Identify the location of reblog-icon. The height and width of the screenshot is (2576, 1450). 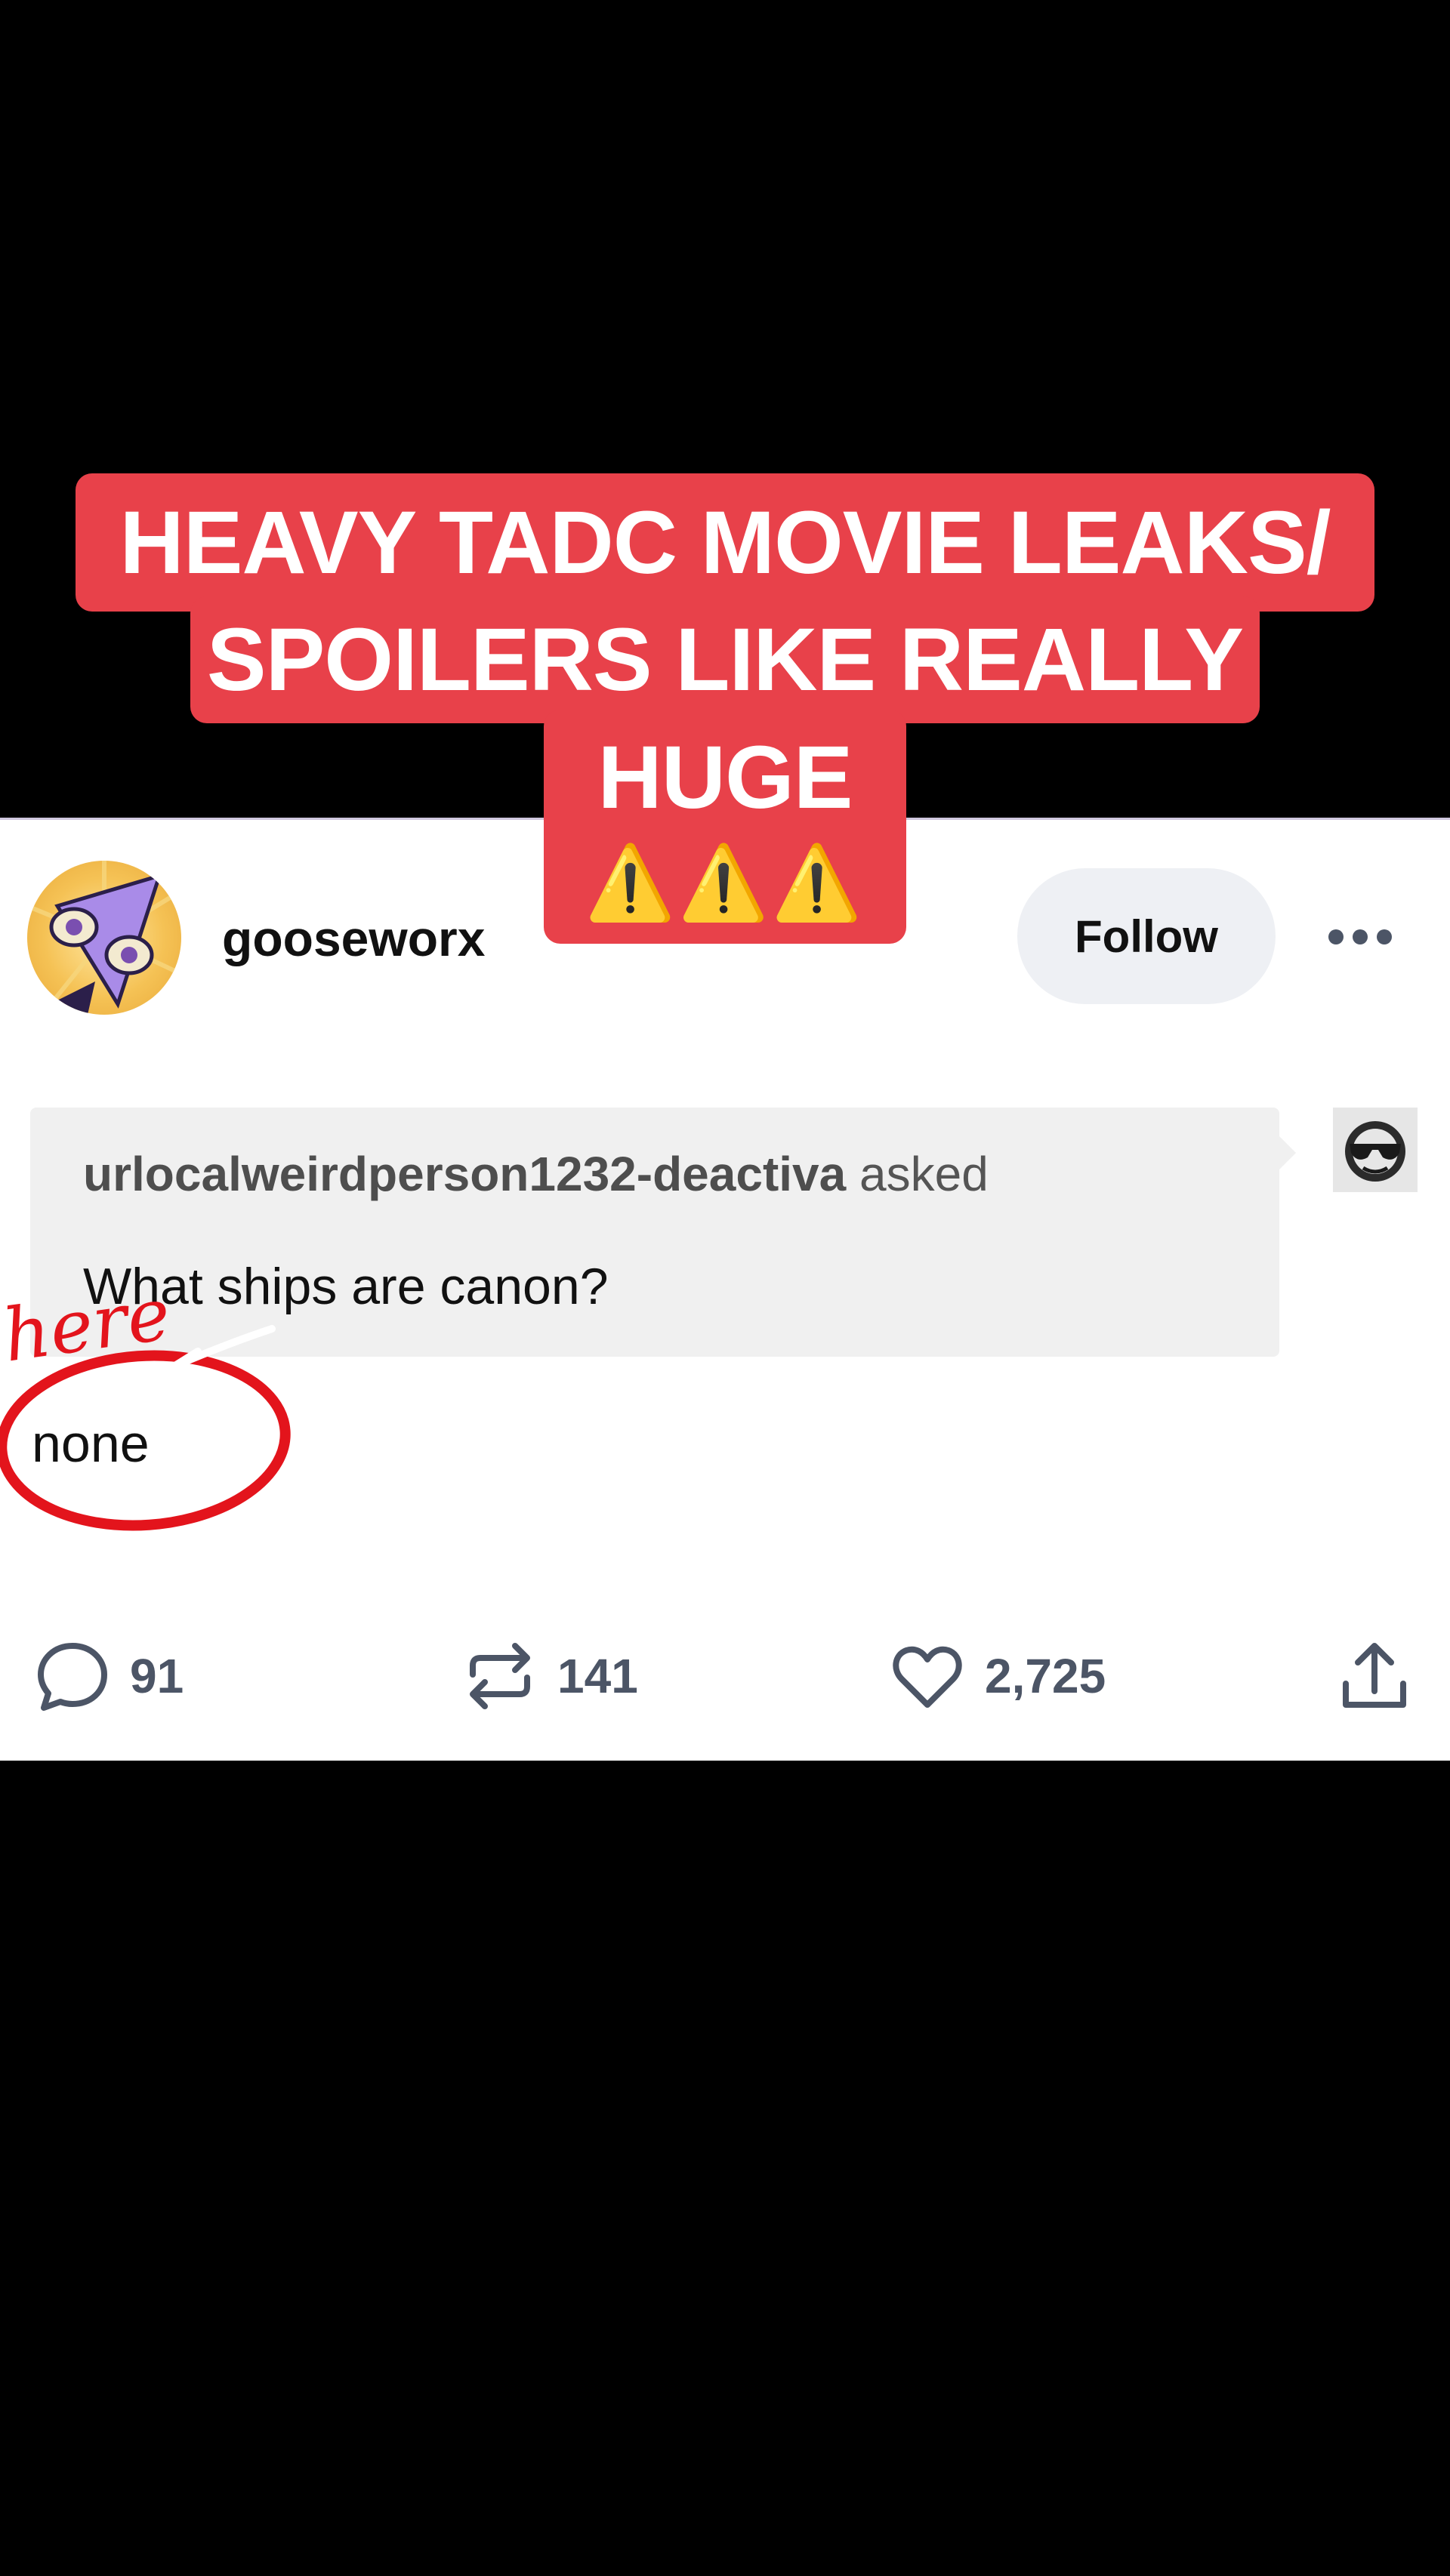
(500, 1676).